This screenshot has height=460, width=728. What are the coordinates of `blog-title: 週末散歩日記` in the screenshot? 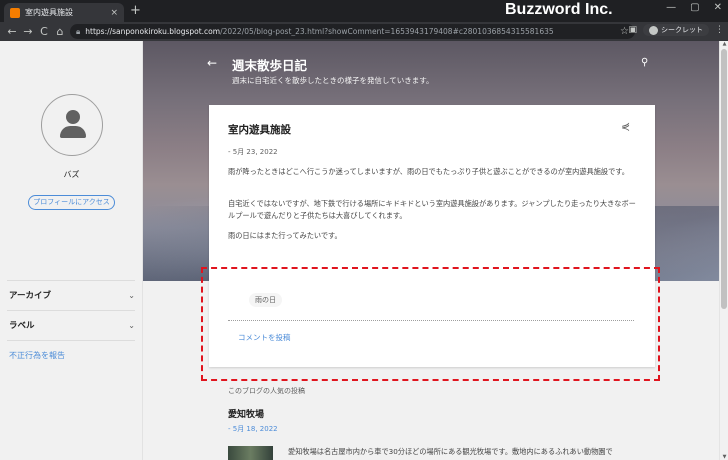 It's located at (269, 64).